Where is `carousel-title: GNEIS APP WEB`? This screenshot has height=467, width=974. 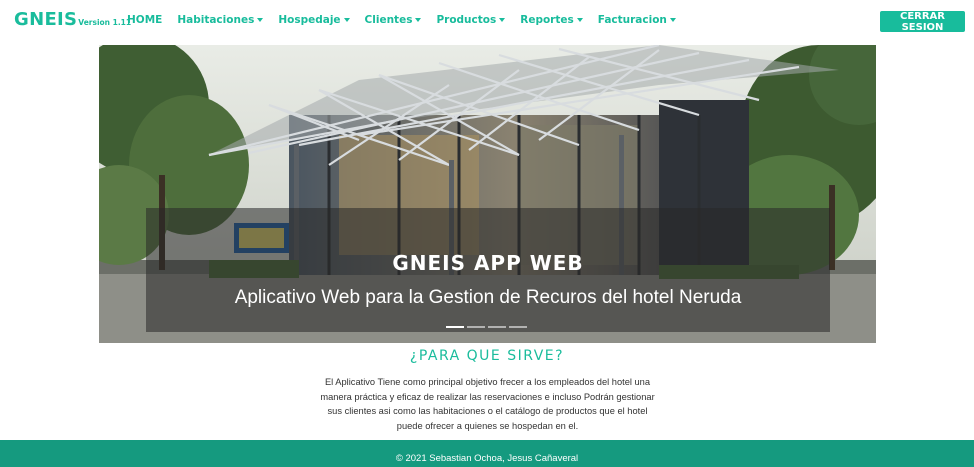 carousel-title: GNEIS APP WEB is located at coordinates (488, 263).